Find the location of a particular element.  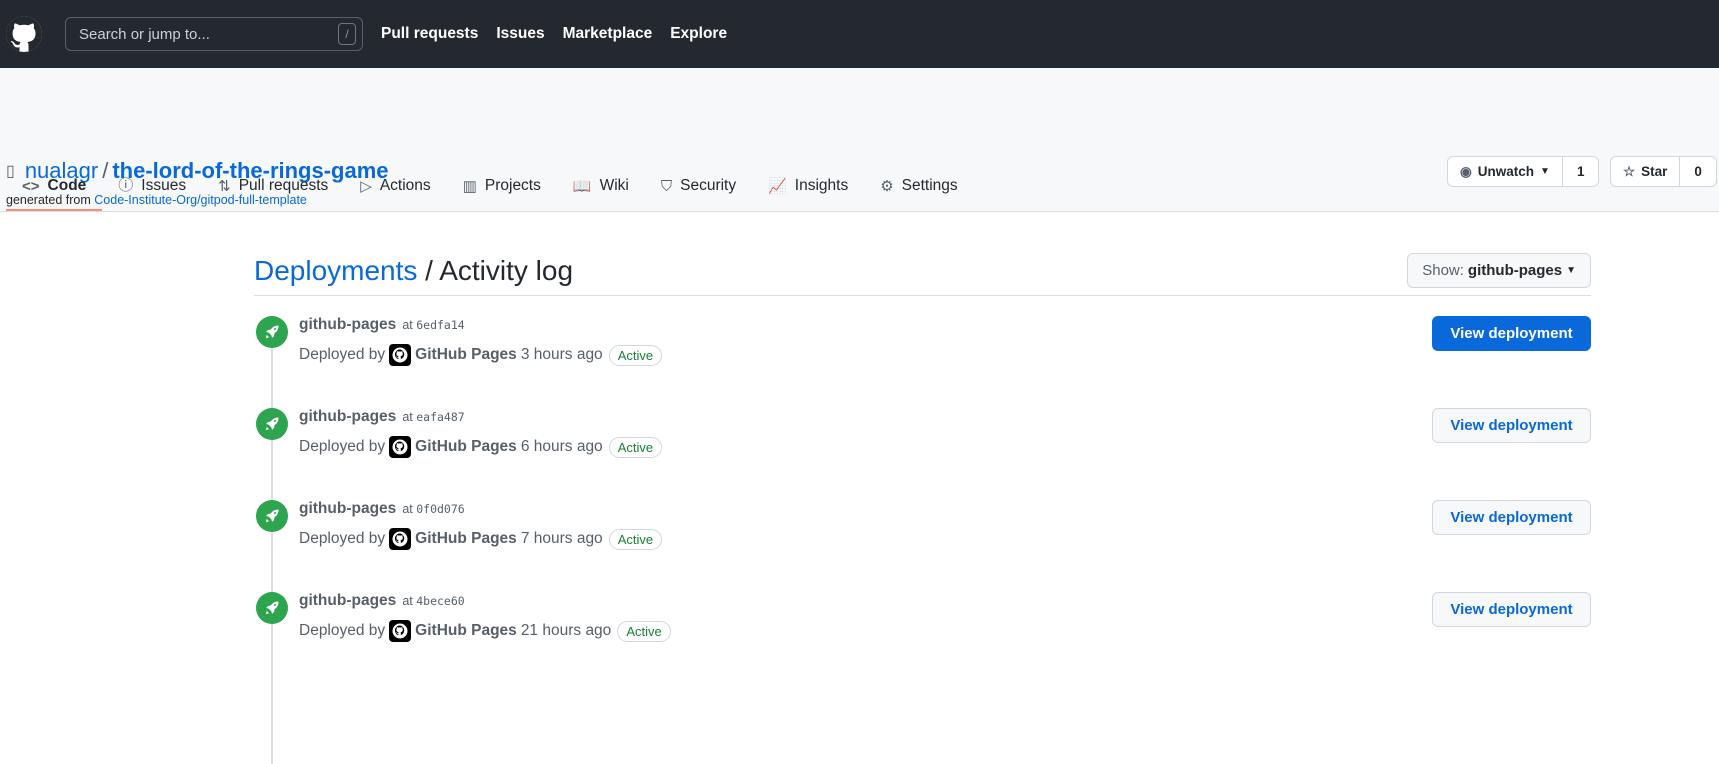

show-value: github-pages is located at coordinates (1515, 270).